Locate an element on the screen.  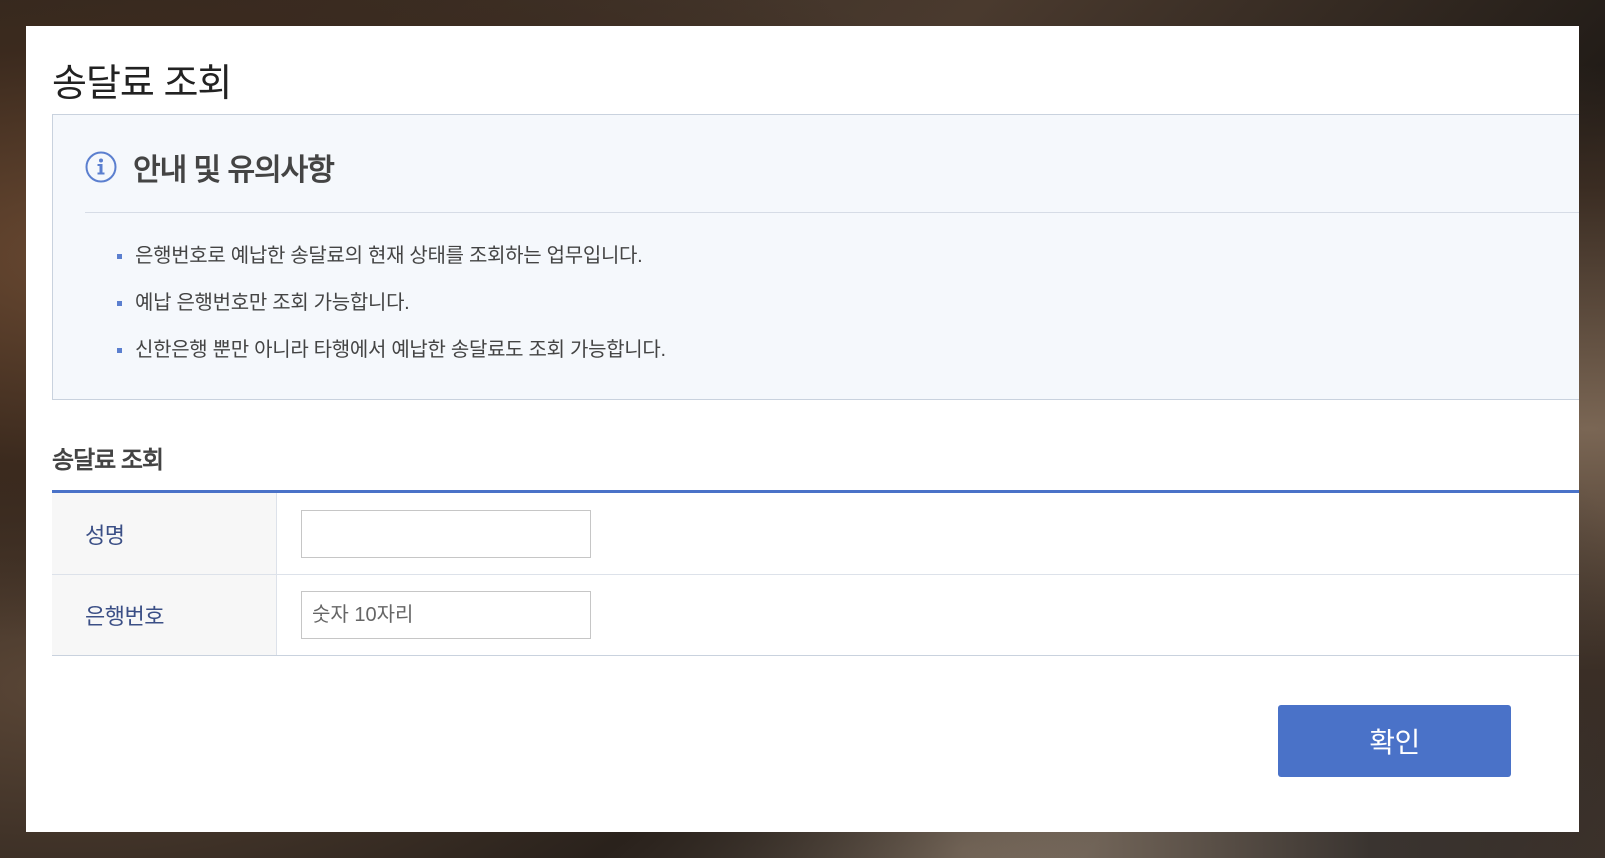
notice-item: 은행번호로 예납한 송달료의 현재 상태를 조회하는 업무입니다. is located at coordinates (391, 264).